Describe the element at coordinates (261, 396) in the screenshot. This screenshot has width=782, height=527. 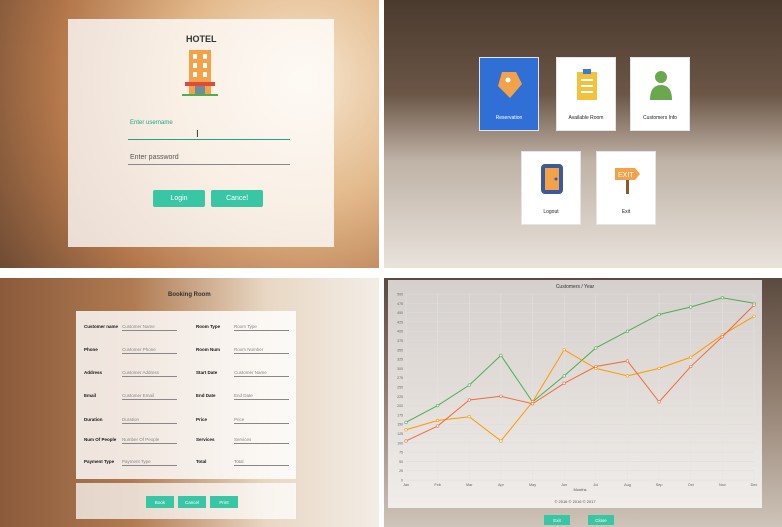
I see `end-date-input: End Date` at that location.